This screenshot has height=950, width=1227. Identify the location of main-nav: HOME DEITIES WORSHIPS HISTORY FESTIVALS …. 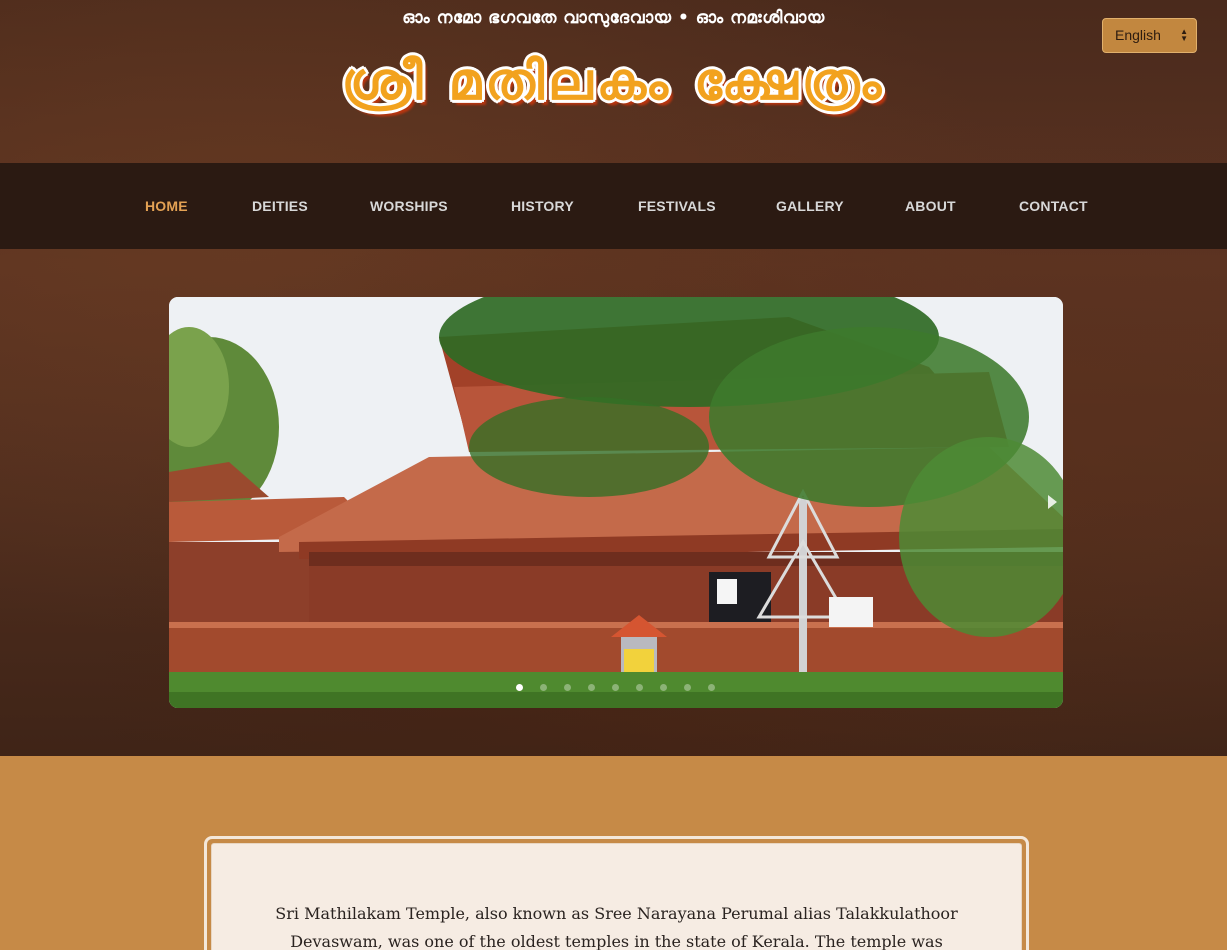
(613, 206).